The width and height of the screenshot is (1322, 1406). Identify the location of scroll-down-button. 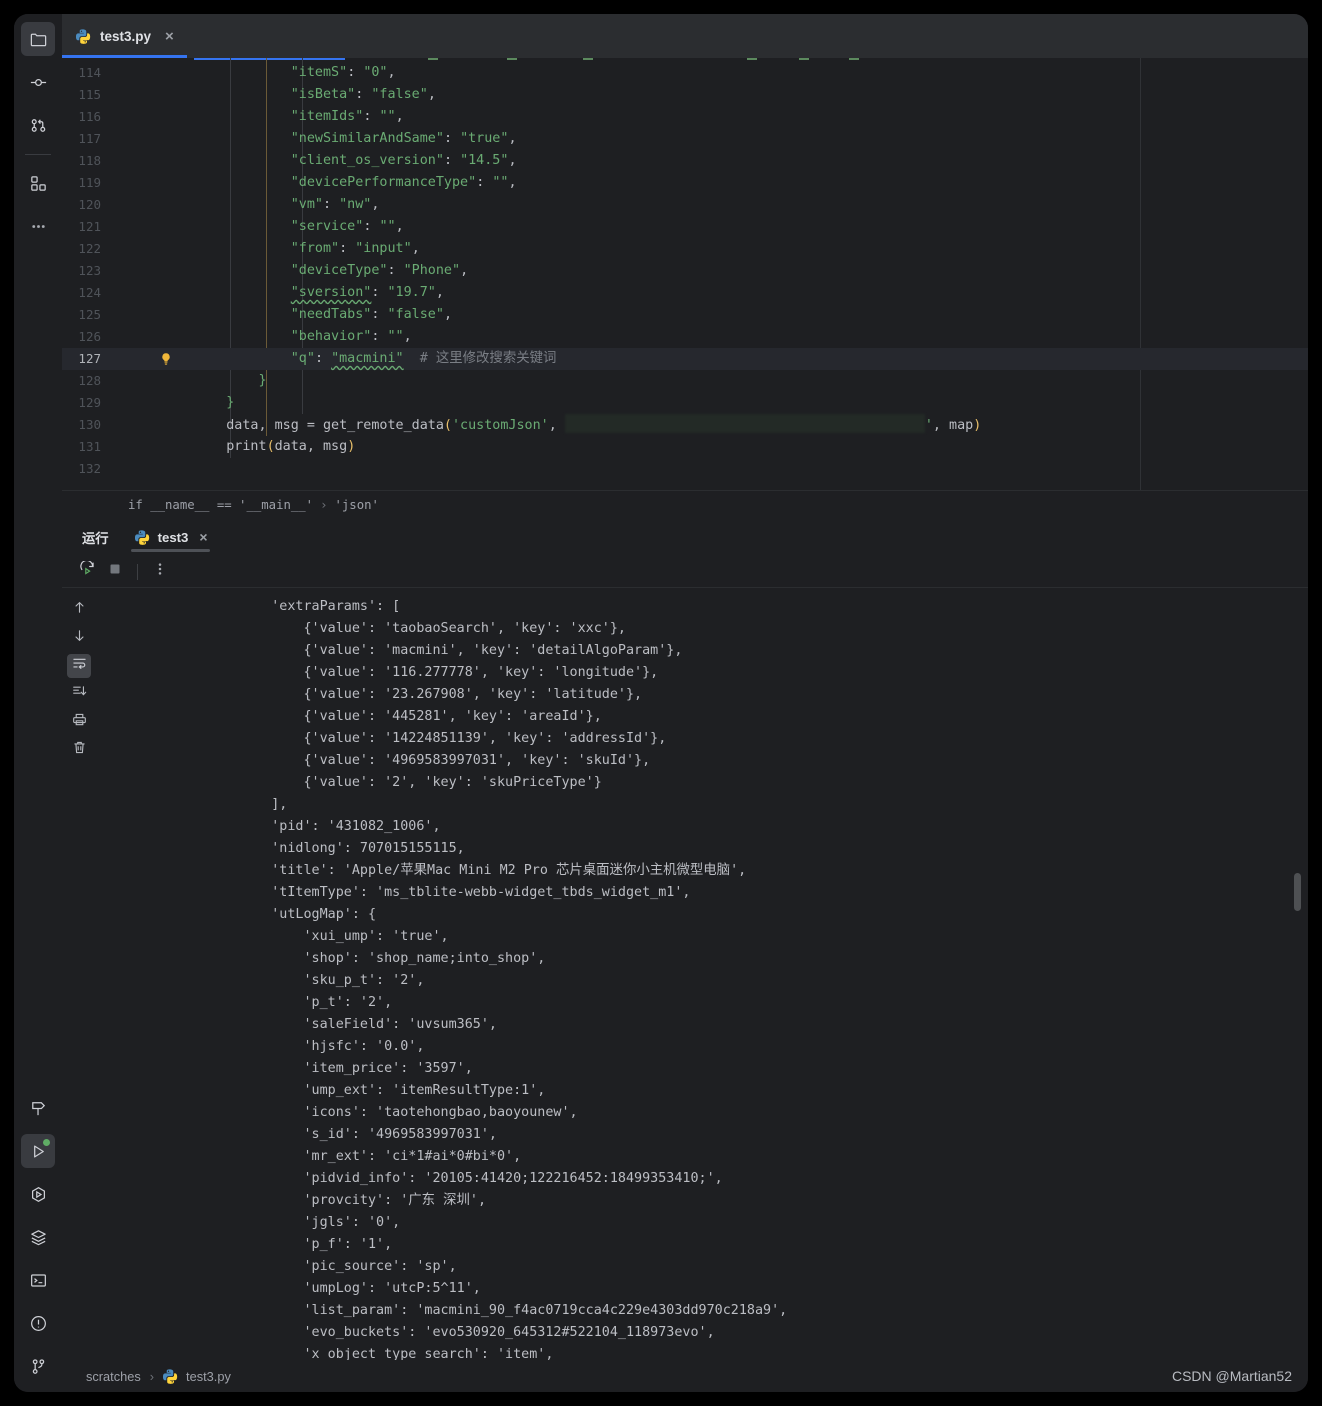
(79, 638).